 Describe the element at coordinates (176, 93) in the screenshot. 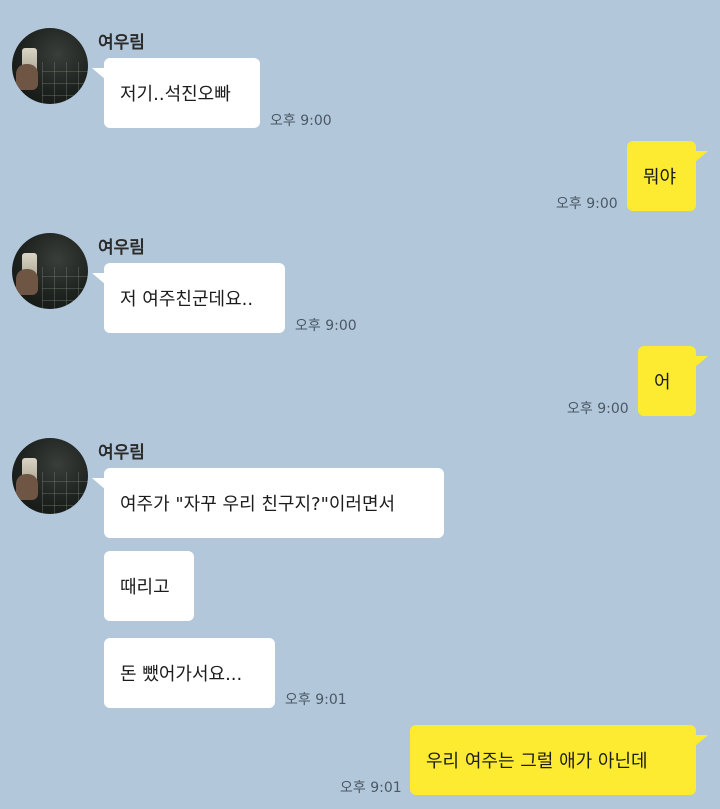

I see `incoming-message: 저기..석진오빠` at that location.